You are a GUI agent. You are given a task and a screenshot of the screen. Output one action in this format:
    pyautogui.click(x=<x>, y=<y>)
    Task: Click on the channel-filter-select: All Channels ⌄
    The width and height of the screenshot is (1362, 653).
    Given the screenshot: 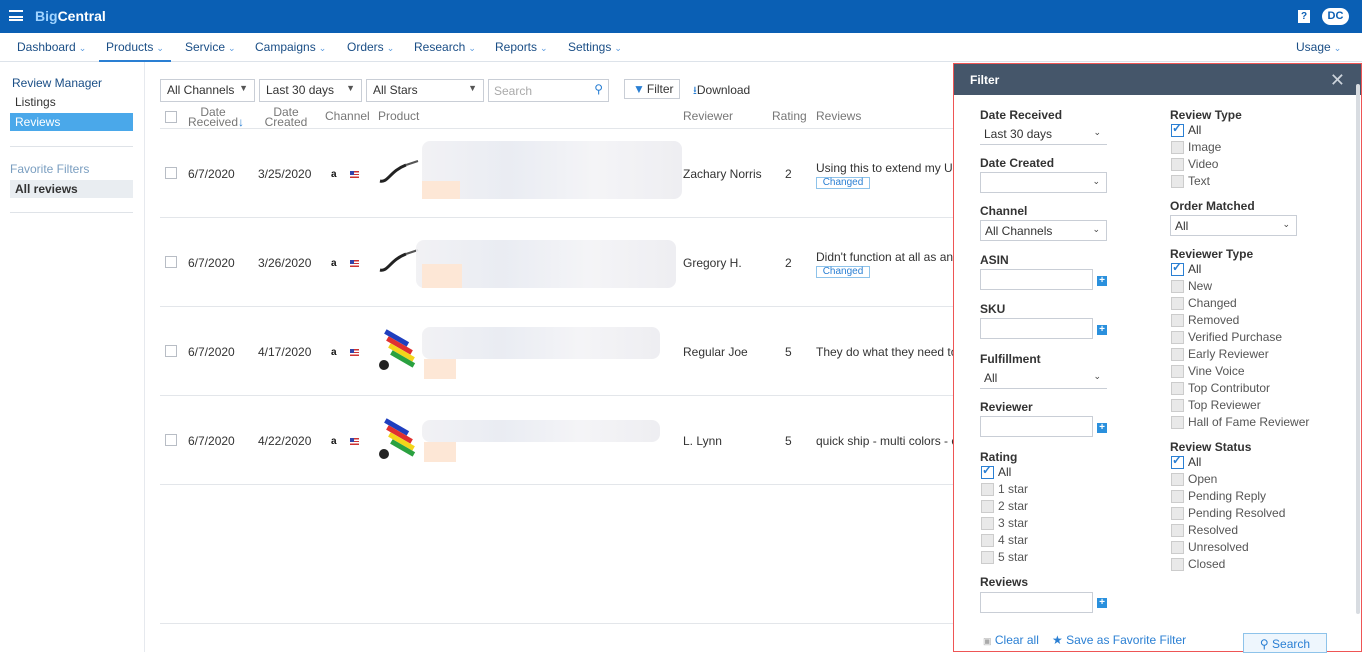 What is the action you would take?
    pyautogui.click(x=1043, y=230)
    